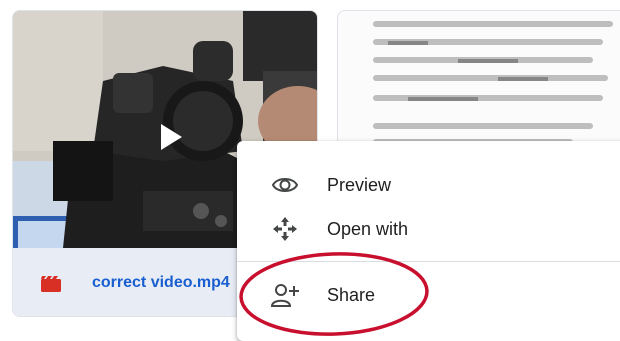 The height and width of the screenshot is (341, 620). I want to click on play-icon, so click(171, 137).